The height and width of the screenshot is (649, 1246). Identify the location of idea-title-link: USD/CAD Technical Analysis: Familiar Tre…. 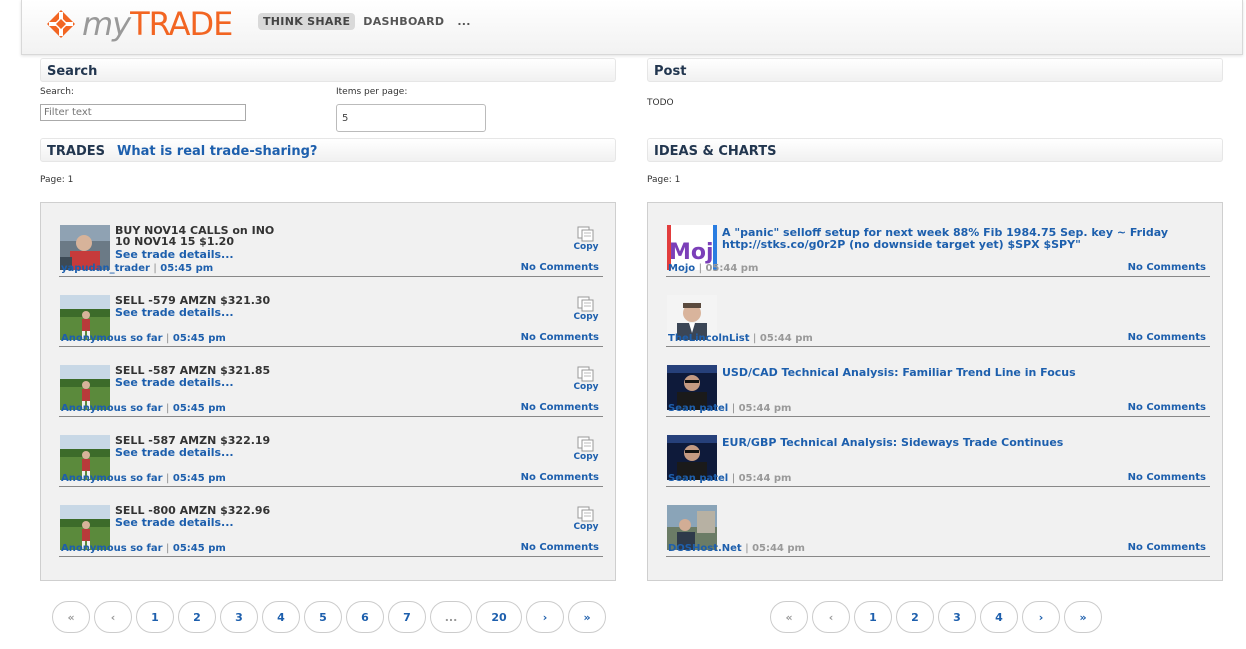
(942, 372).